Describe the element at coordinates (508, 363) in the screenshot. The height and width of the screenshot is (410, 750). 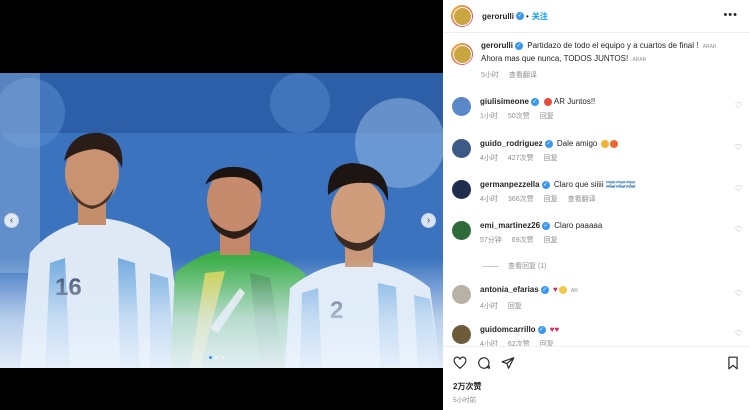
I see `share-icon` at that location.